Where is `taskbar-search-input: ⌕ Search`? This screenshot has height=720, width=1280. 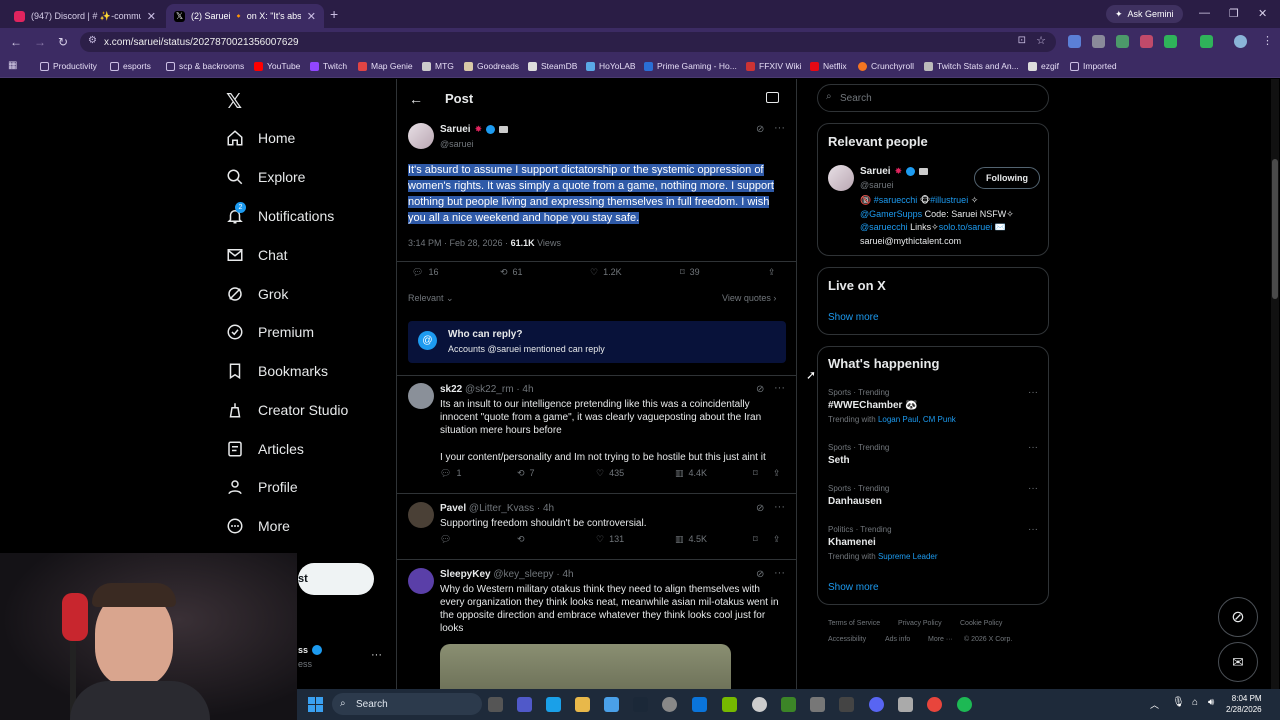
taskbar-search-input: ⌕ Search is located at coordinates (407, 704).